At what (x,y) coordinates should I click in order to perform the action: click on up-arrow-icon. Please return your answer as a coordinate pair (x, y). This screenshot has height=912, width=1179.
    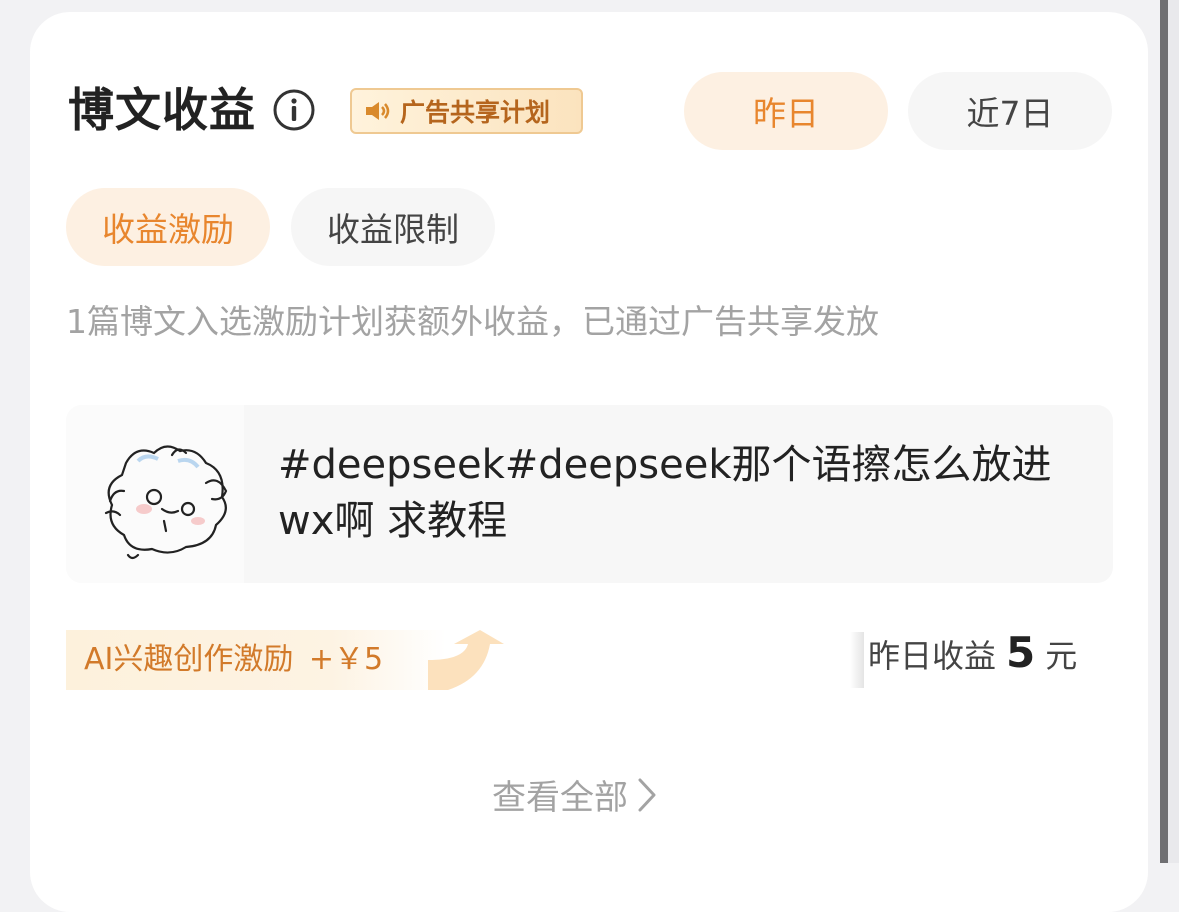
    Looking at the image, I should click on (466, 660).